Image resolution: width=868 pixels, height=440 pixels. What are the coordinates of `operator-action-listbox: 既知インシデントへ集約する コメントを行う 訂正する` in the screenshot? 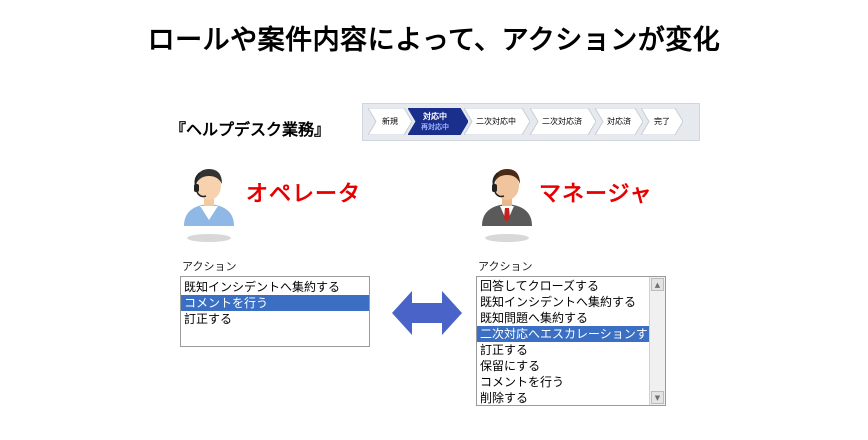 It's located at (275, 311).